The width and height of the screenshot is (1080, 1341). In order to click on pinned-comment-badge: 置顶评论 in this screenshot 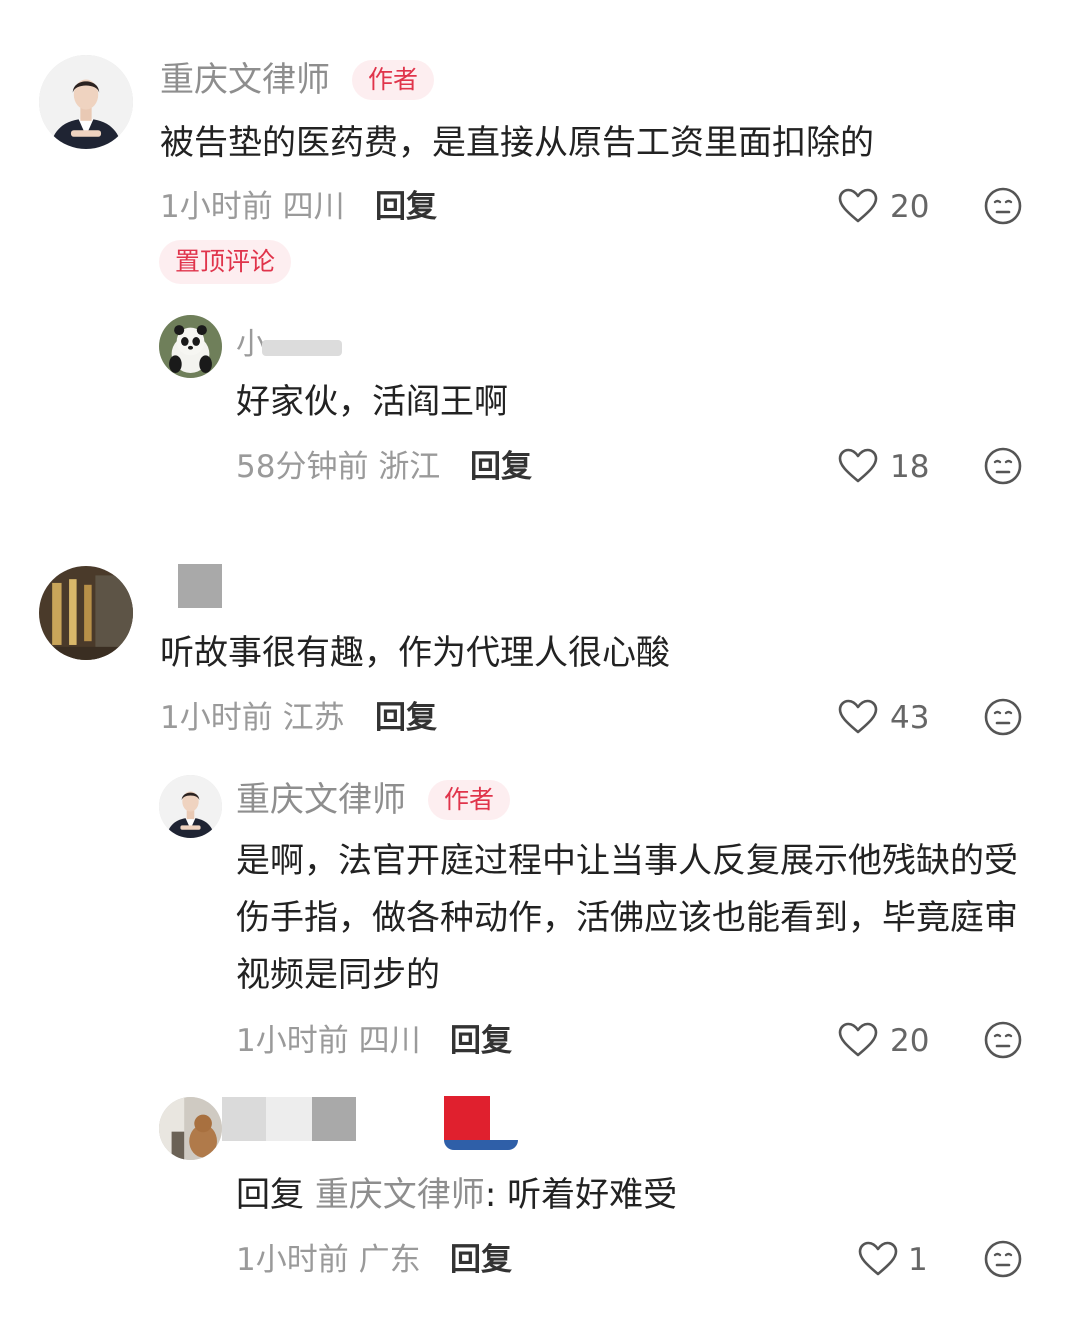, I will do `click(225, 262)`.